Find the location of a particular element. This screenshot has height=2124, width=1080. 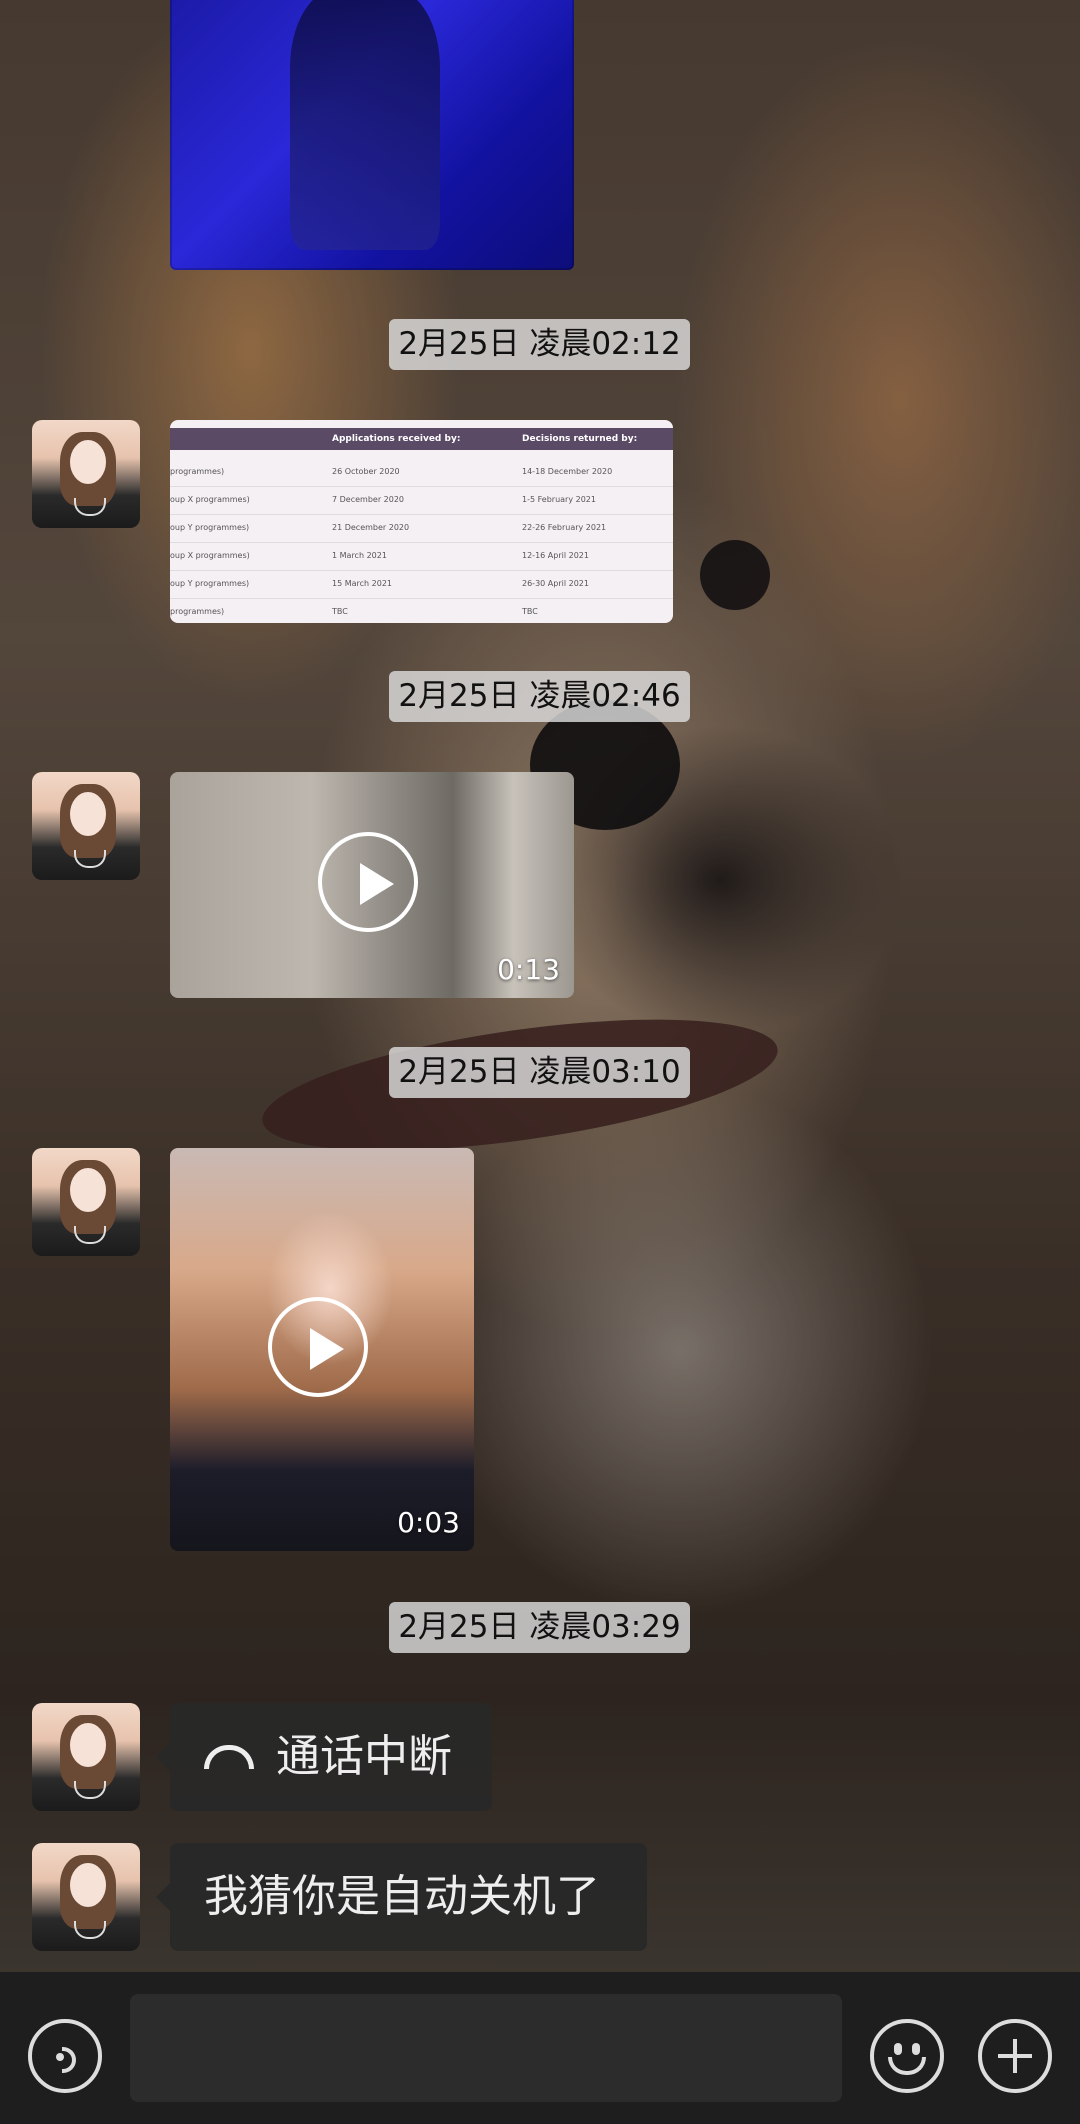

table-cell: 15 March 2021 is located at coordinates (362, 583).